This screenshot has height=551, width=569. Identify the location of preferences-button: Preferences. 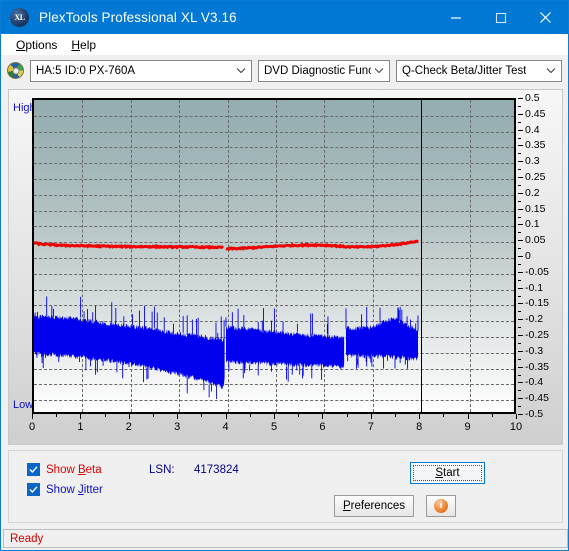
(374, 506).